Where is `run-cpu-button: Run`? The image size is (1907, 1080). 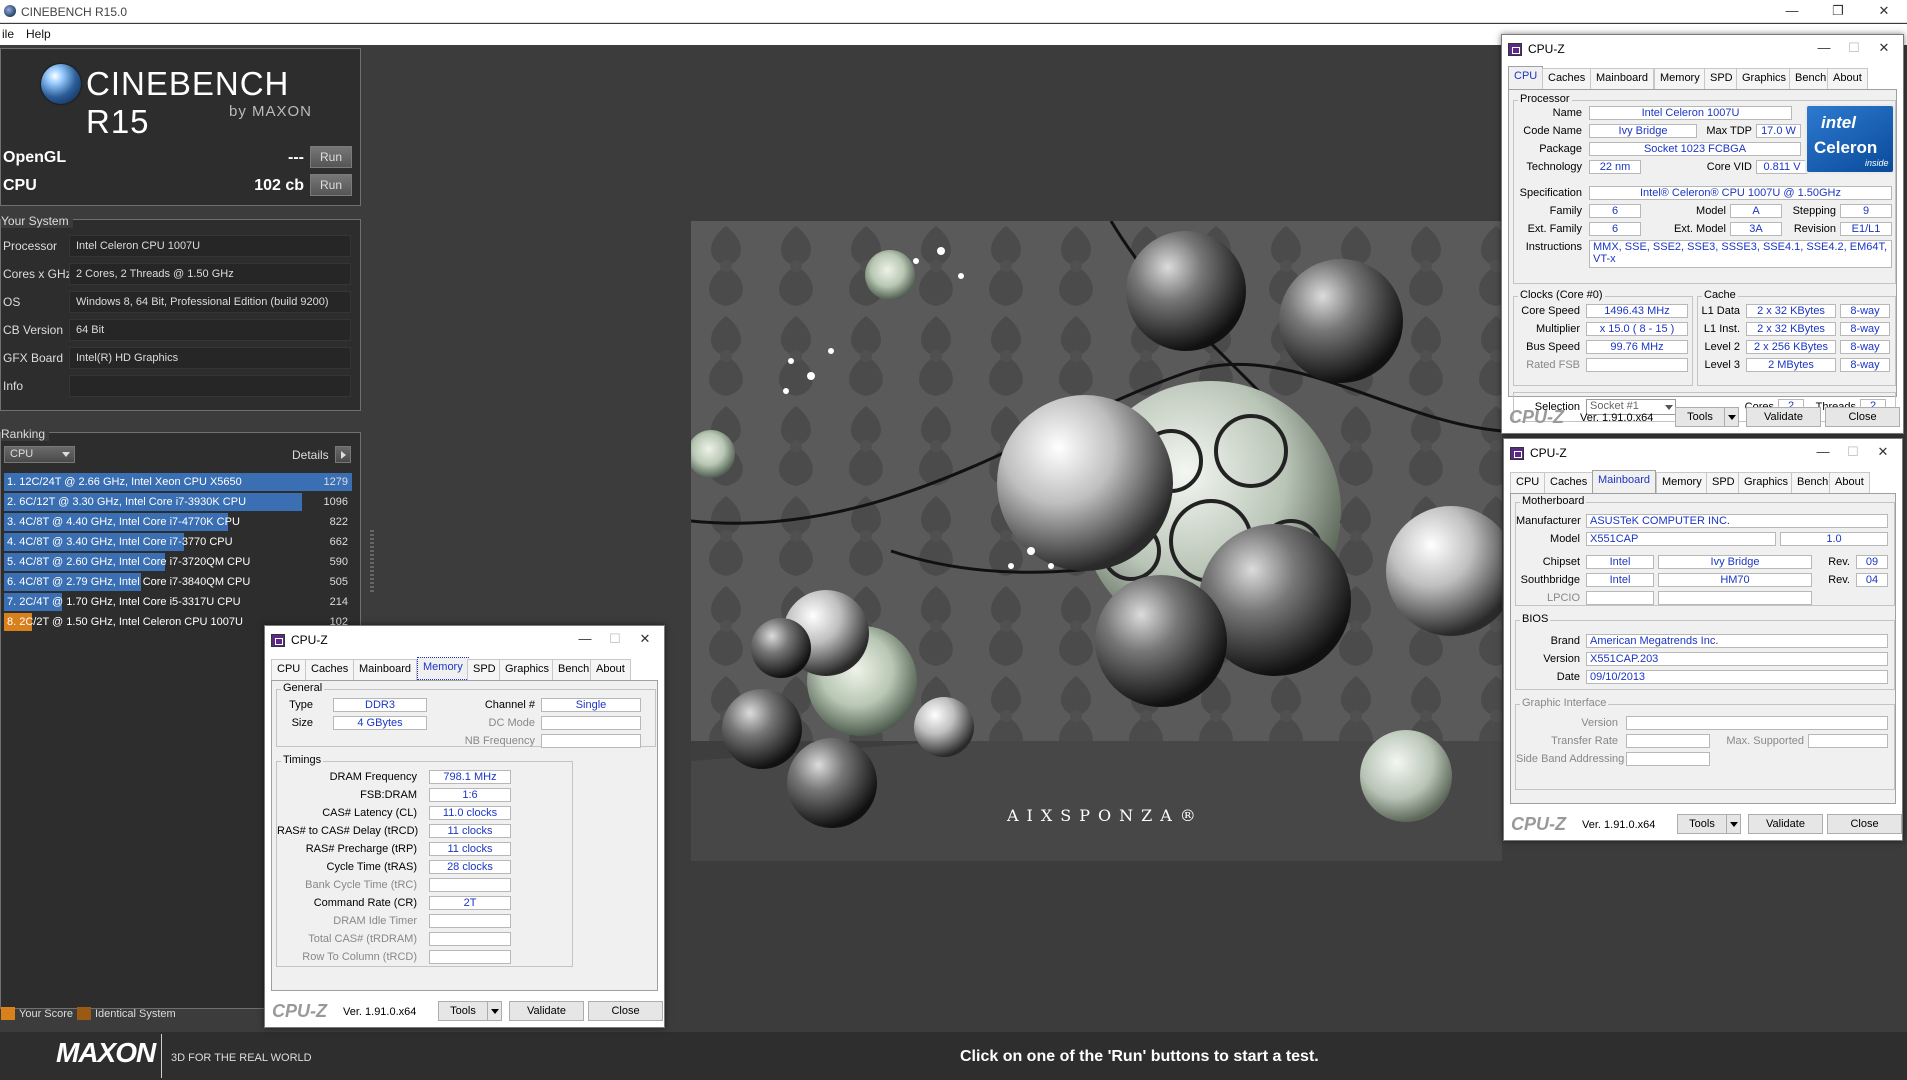 run-cpu-button: Run is located at coordinates (331, 185).